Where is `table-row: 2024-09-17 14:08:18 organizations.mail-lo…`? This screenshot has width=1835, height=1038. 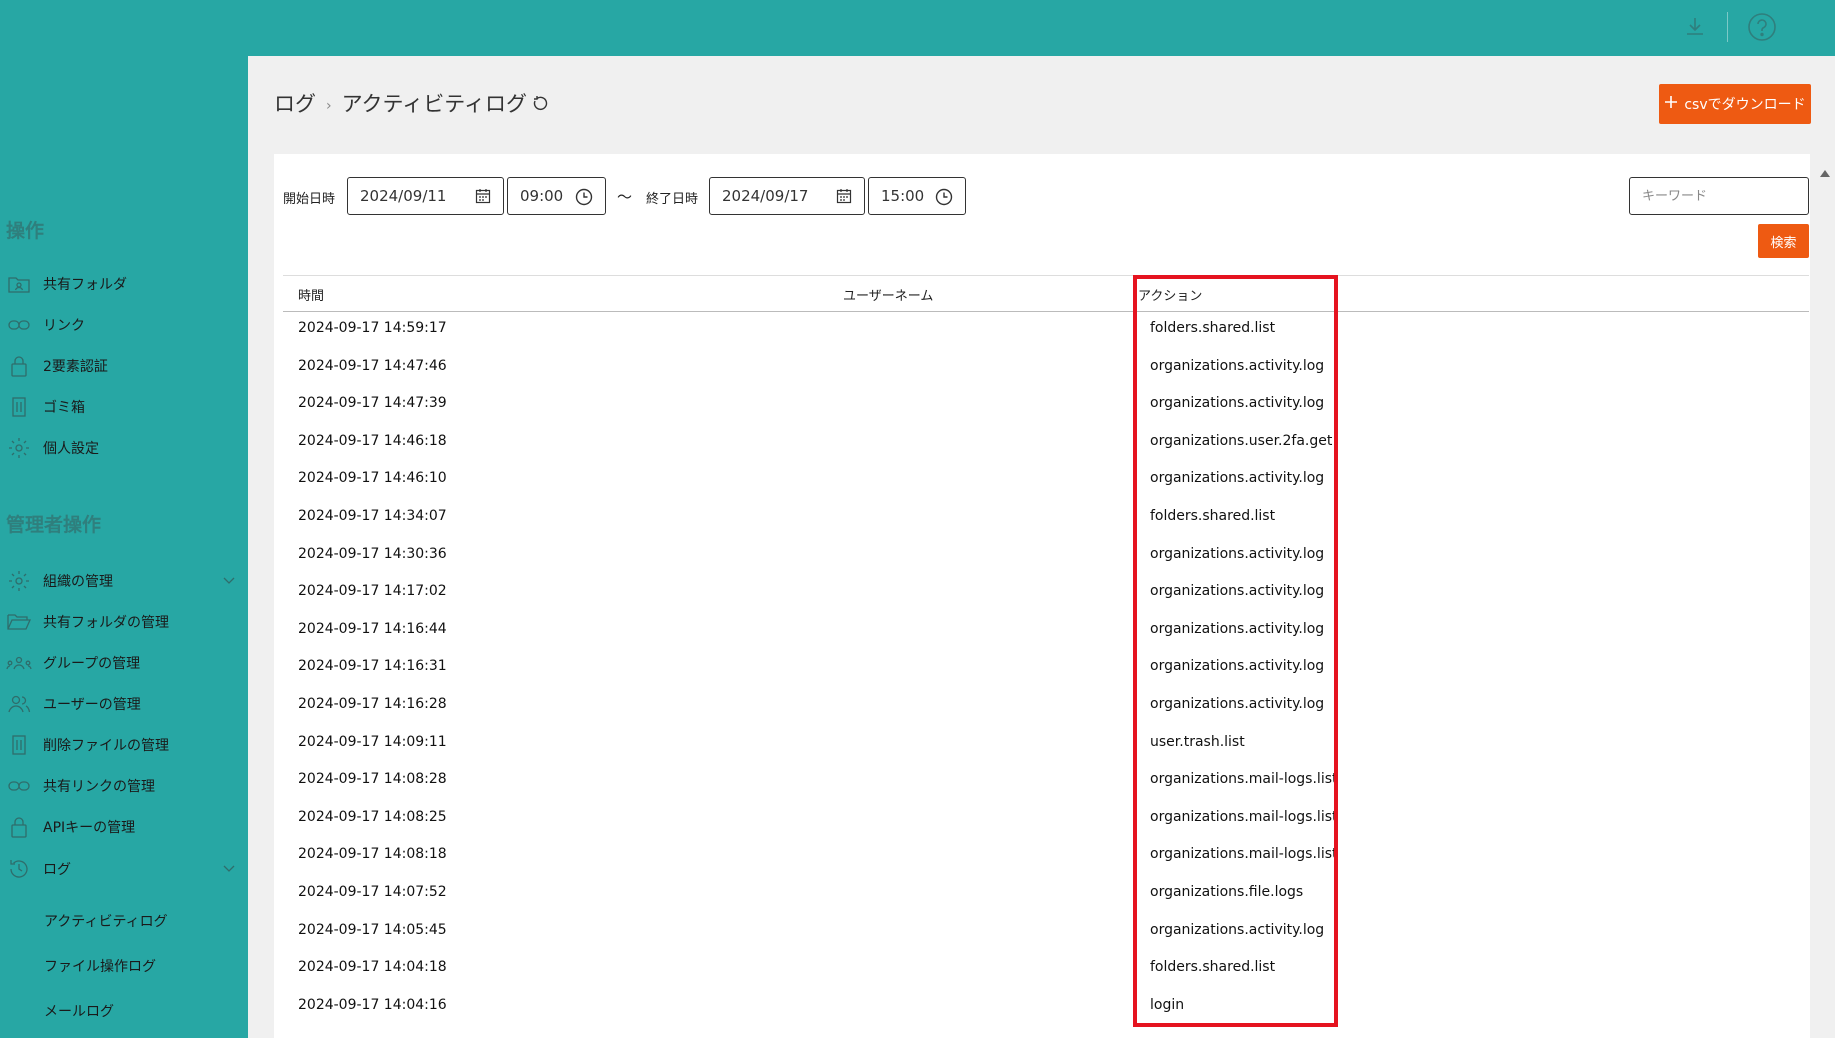
table-row: 2024-09-17 14:08:18 organizations.mail-lo… is located at coordinates (1046, 856).